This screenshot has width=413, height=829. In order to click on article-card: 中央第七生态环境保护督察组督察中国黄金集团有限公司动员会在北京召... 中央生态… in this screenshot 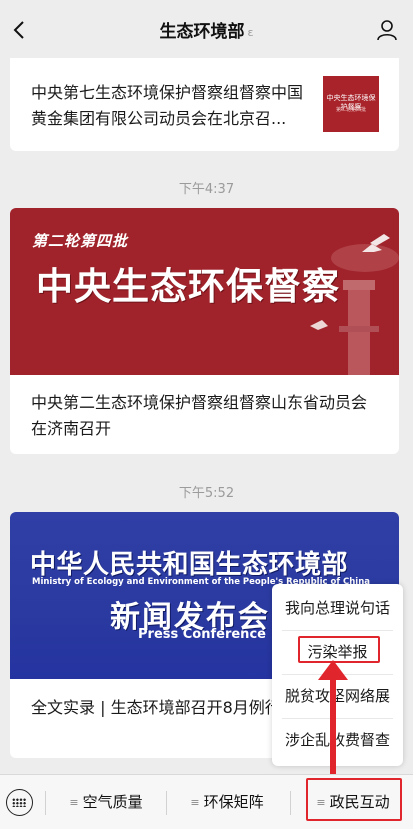, I will do `click(204, 104)`.